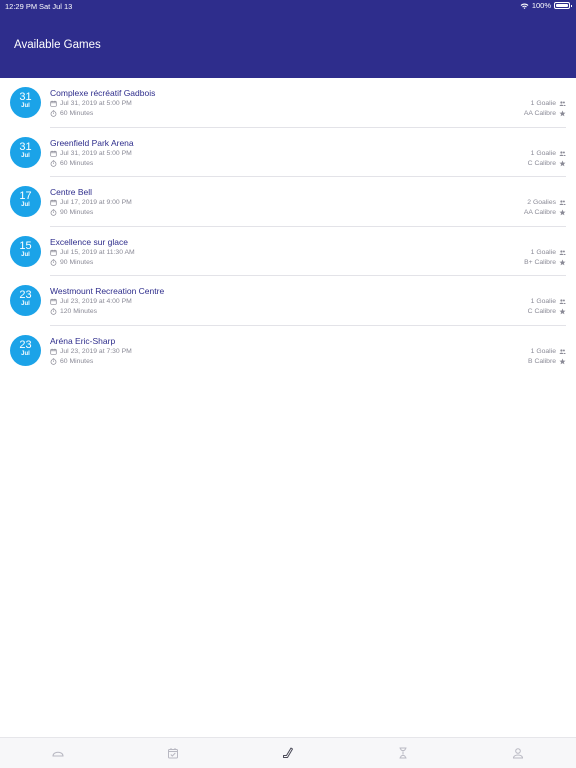 Image resolution: width=576 pixels, height=768 pixels. I want to click on hockey-stick-icon, so click(287, 752).